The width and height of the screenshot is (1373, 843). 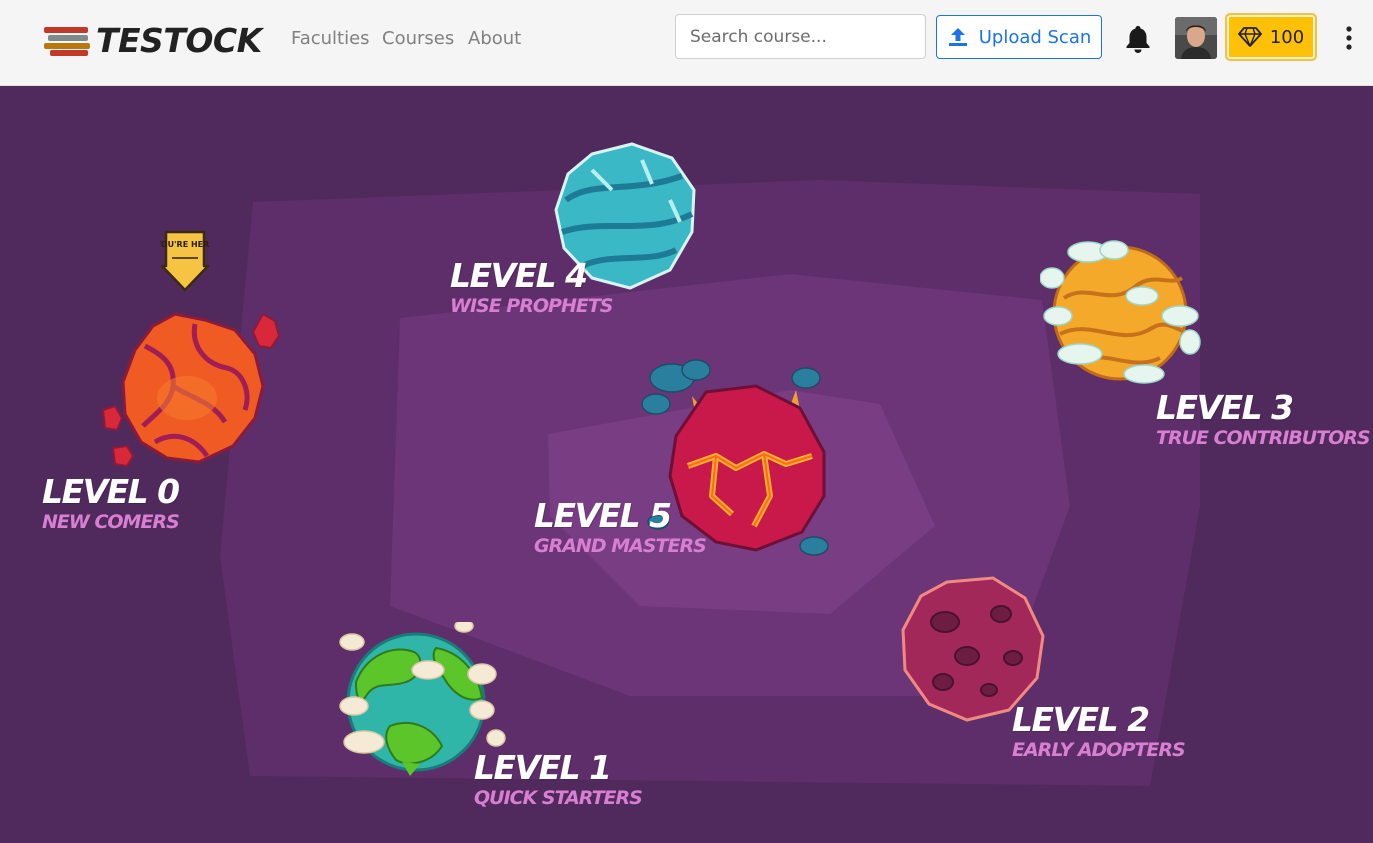 I want to click on upload-scan-label: Upload Scan, so click(x=1035, y=37).